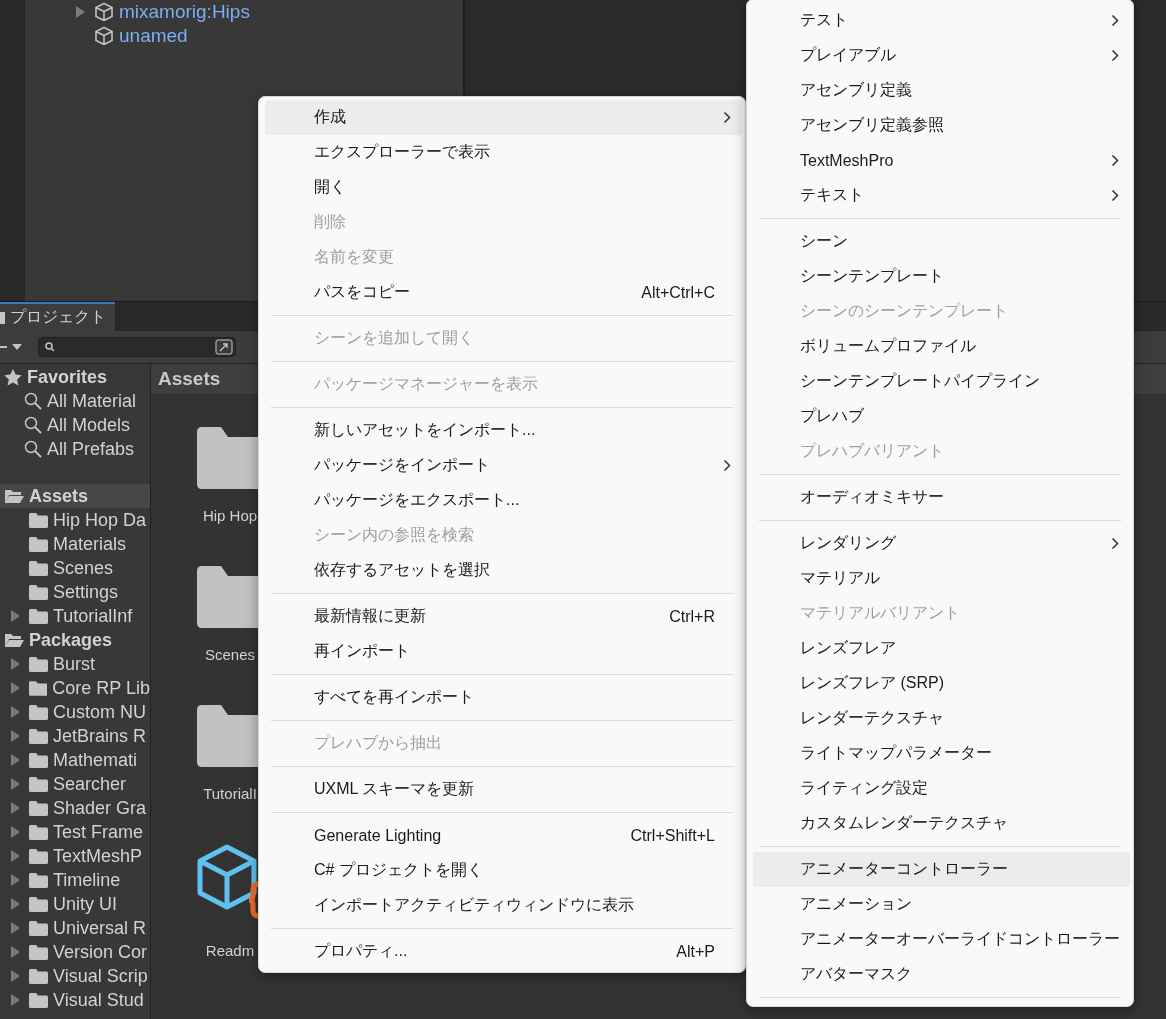 This screenshot has width=1166, height=1019. I want to click on project-tab: プロジェクト, so click(57, 316).